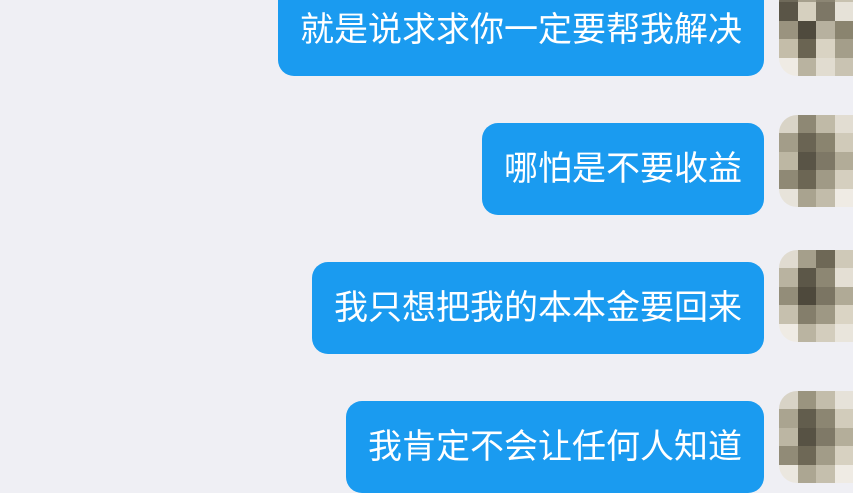 This screenshot has height=493, width=853. I want to click on message-bubble: 我只想把我的本本金要回来, so click(538, 308).